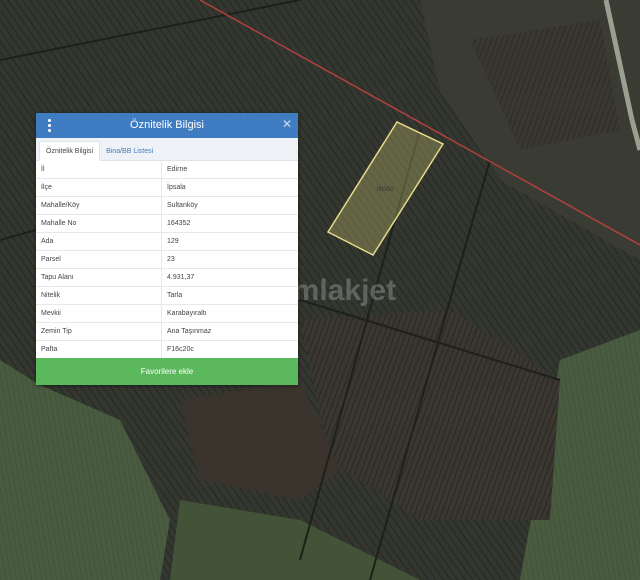 This screenshot has height=580, width=640. What do you see at coordinates (99, 205) in the screenshot?
I see `row-key: Mahalle/Köy` at bounding box center [99, 205].